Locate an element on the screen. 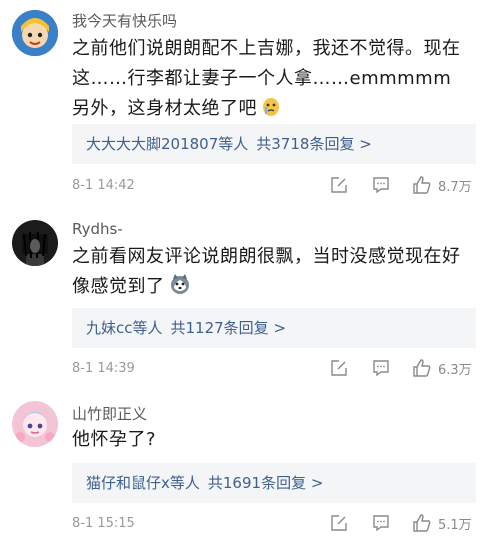 This screenshot has width=488, height=543. replies-names: 大大大大脚201807等人 is located at coordinates (167, 144).